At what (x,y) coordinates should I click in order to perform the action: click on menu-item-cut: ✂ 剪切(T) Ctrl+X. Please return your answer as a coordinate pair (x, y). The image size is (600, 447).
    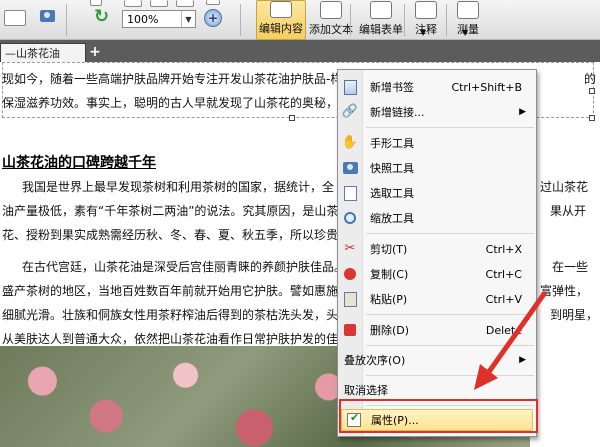
    Looking at the image, I should click on (437, 249).